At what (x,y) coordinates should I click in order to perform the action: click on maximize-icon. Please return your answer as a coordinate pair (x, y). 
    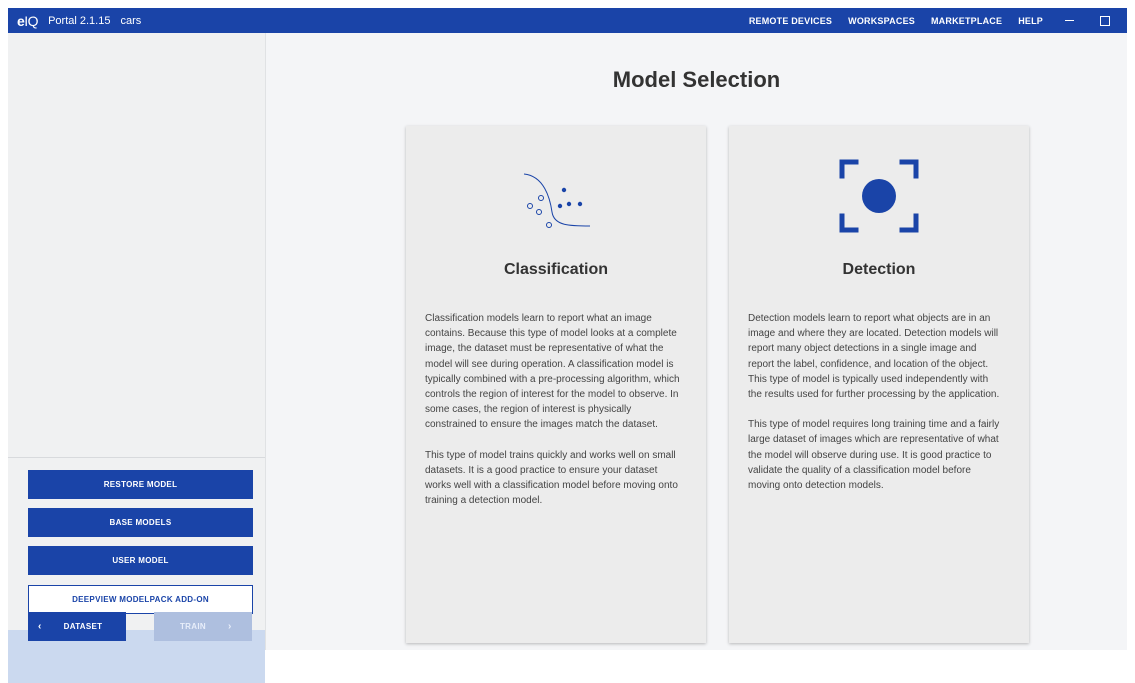
    Looking at the image, I should click on (1105, 20).